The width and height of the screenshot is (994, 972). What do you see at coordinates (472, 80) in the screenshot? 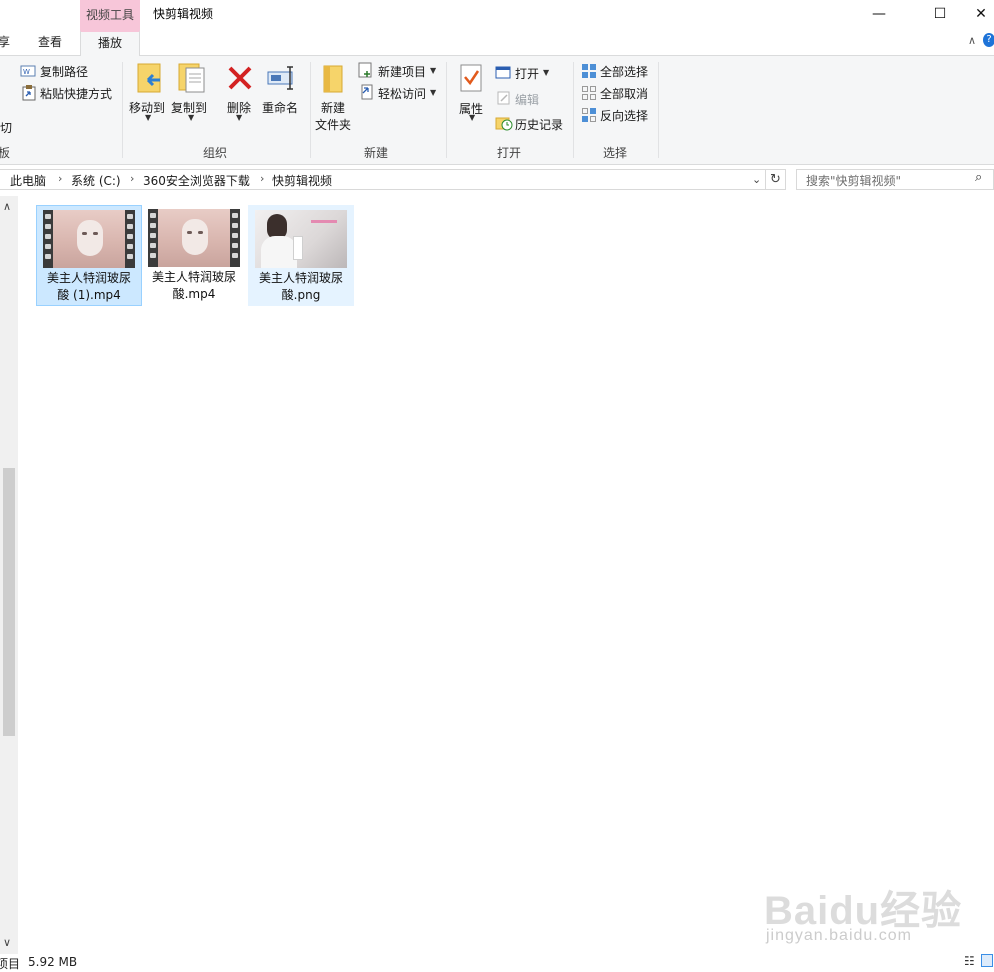
I see `properties-icon` at bounding box center [472, 80].